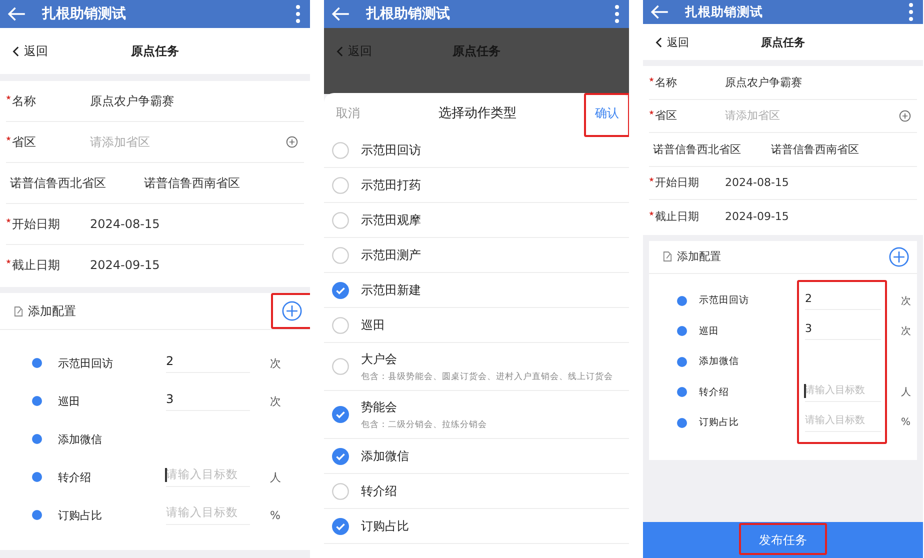  What do you see at coordinates (424, 424) in the screenshot?
I see `option-note: 包含：二级分销会、拉练分销会` at bounding box center [424, 424].